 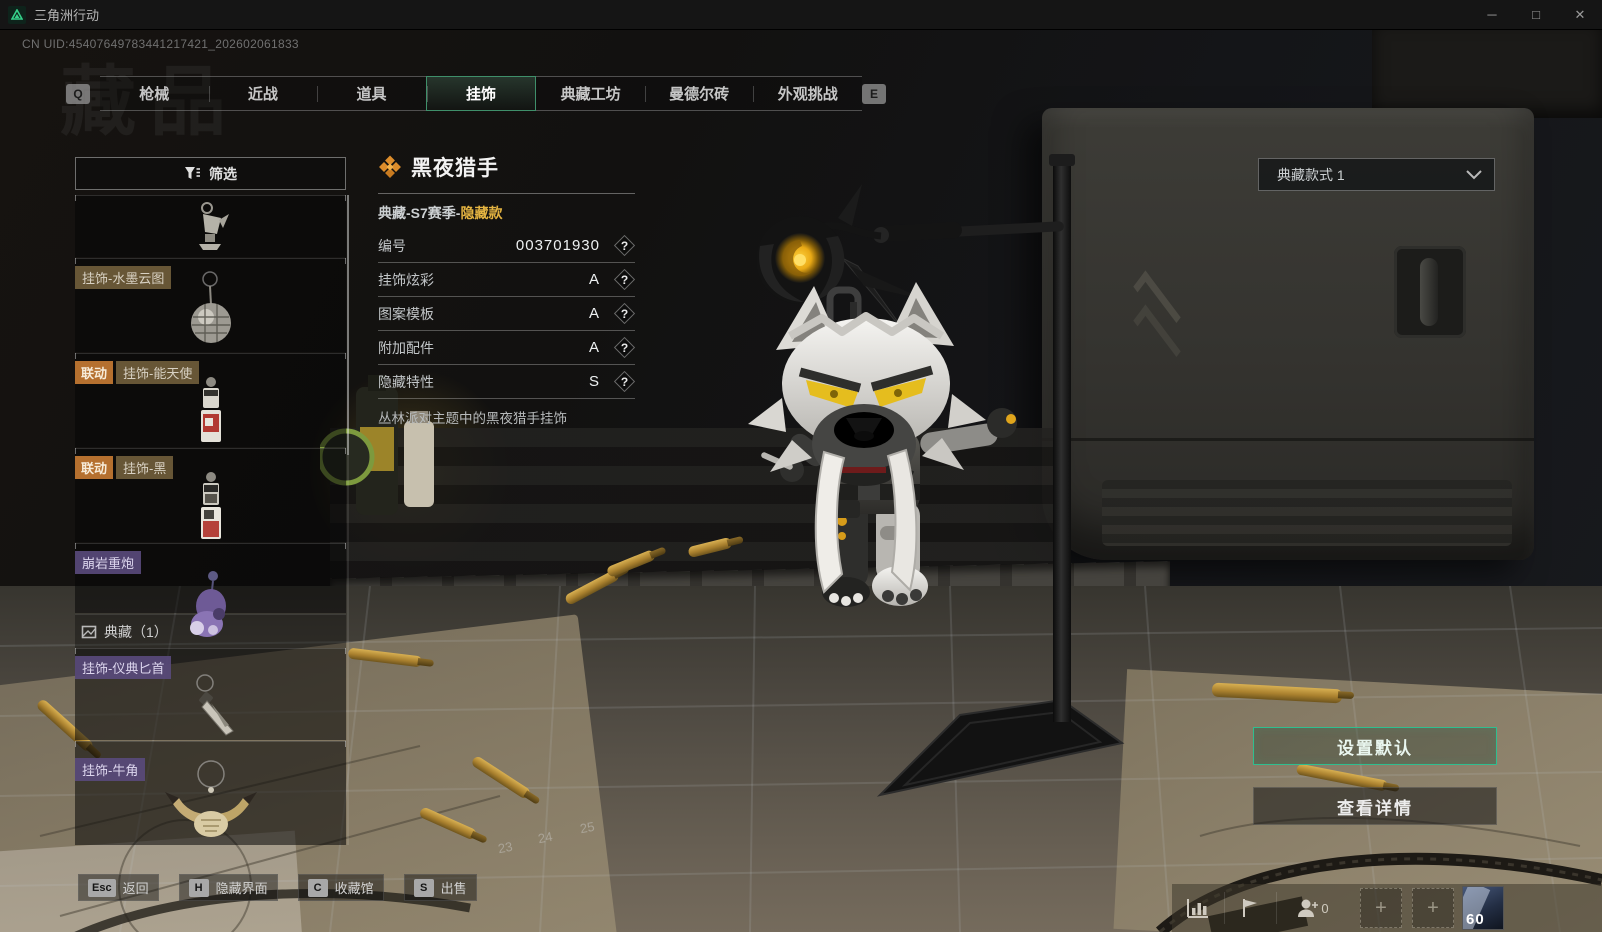 What do you see at coordinates (136, 631) in the screenshot?
I see `collection-count: 典藏（1）` at bounding box center [136, 631].